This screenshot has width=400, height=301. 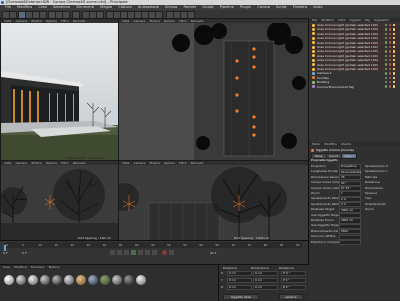 What do you see at coordinates (112, 252) in the screenshot?
I see `go-to-start-icon` at bounding box center [112, 252].